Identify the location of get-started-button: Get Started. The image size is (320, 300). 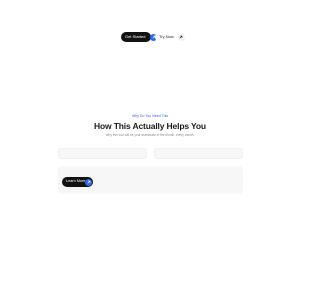
(139, 37).